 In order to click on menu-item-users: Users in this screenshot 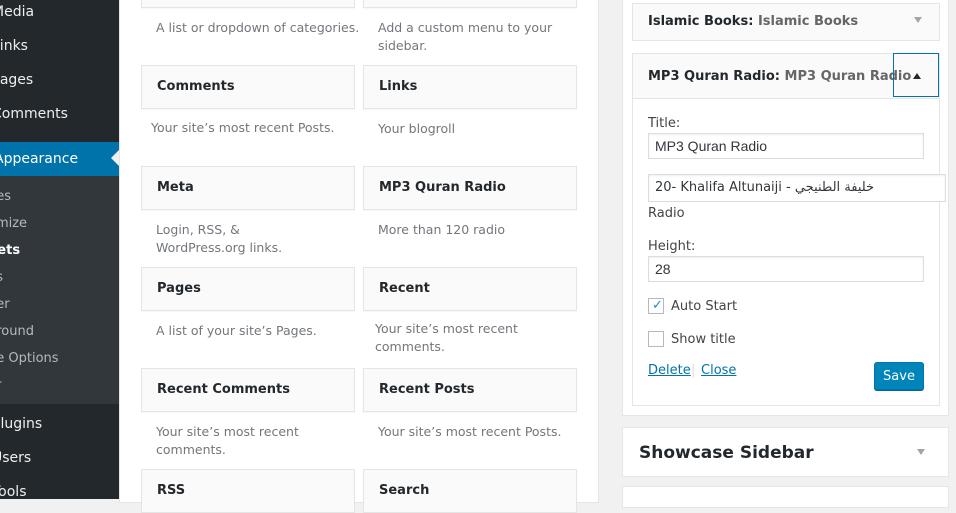, I will do `click(15, 461)`.